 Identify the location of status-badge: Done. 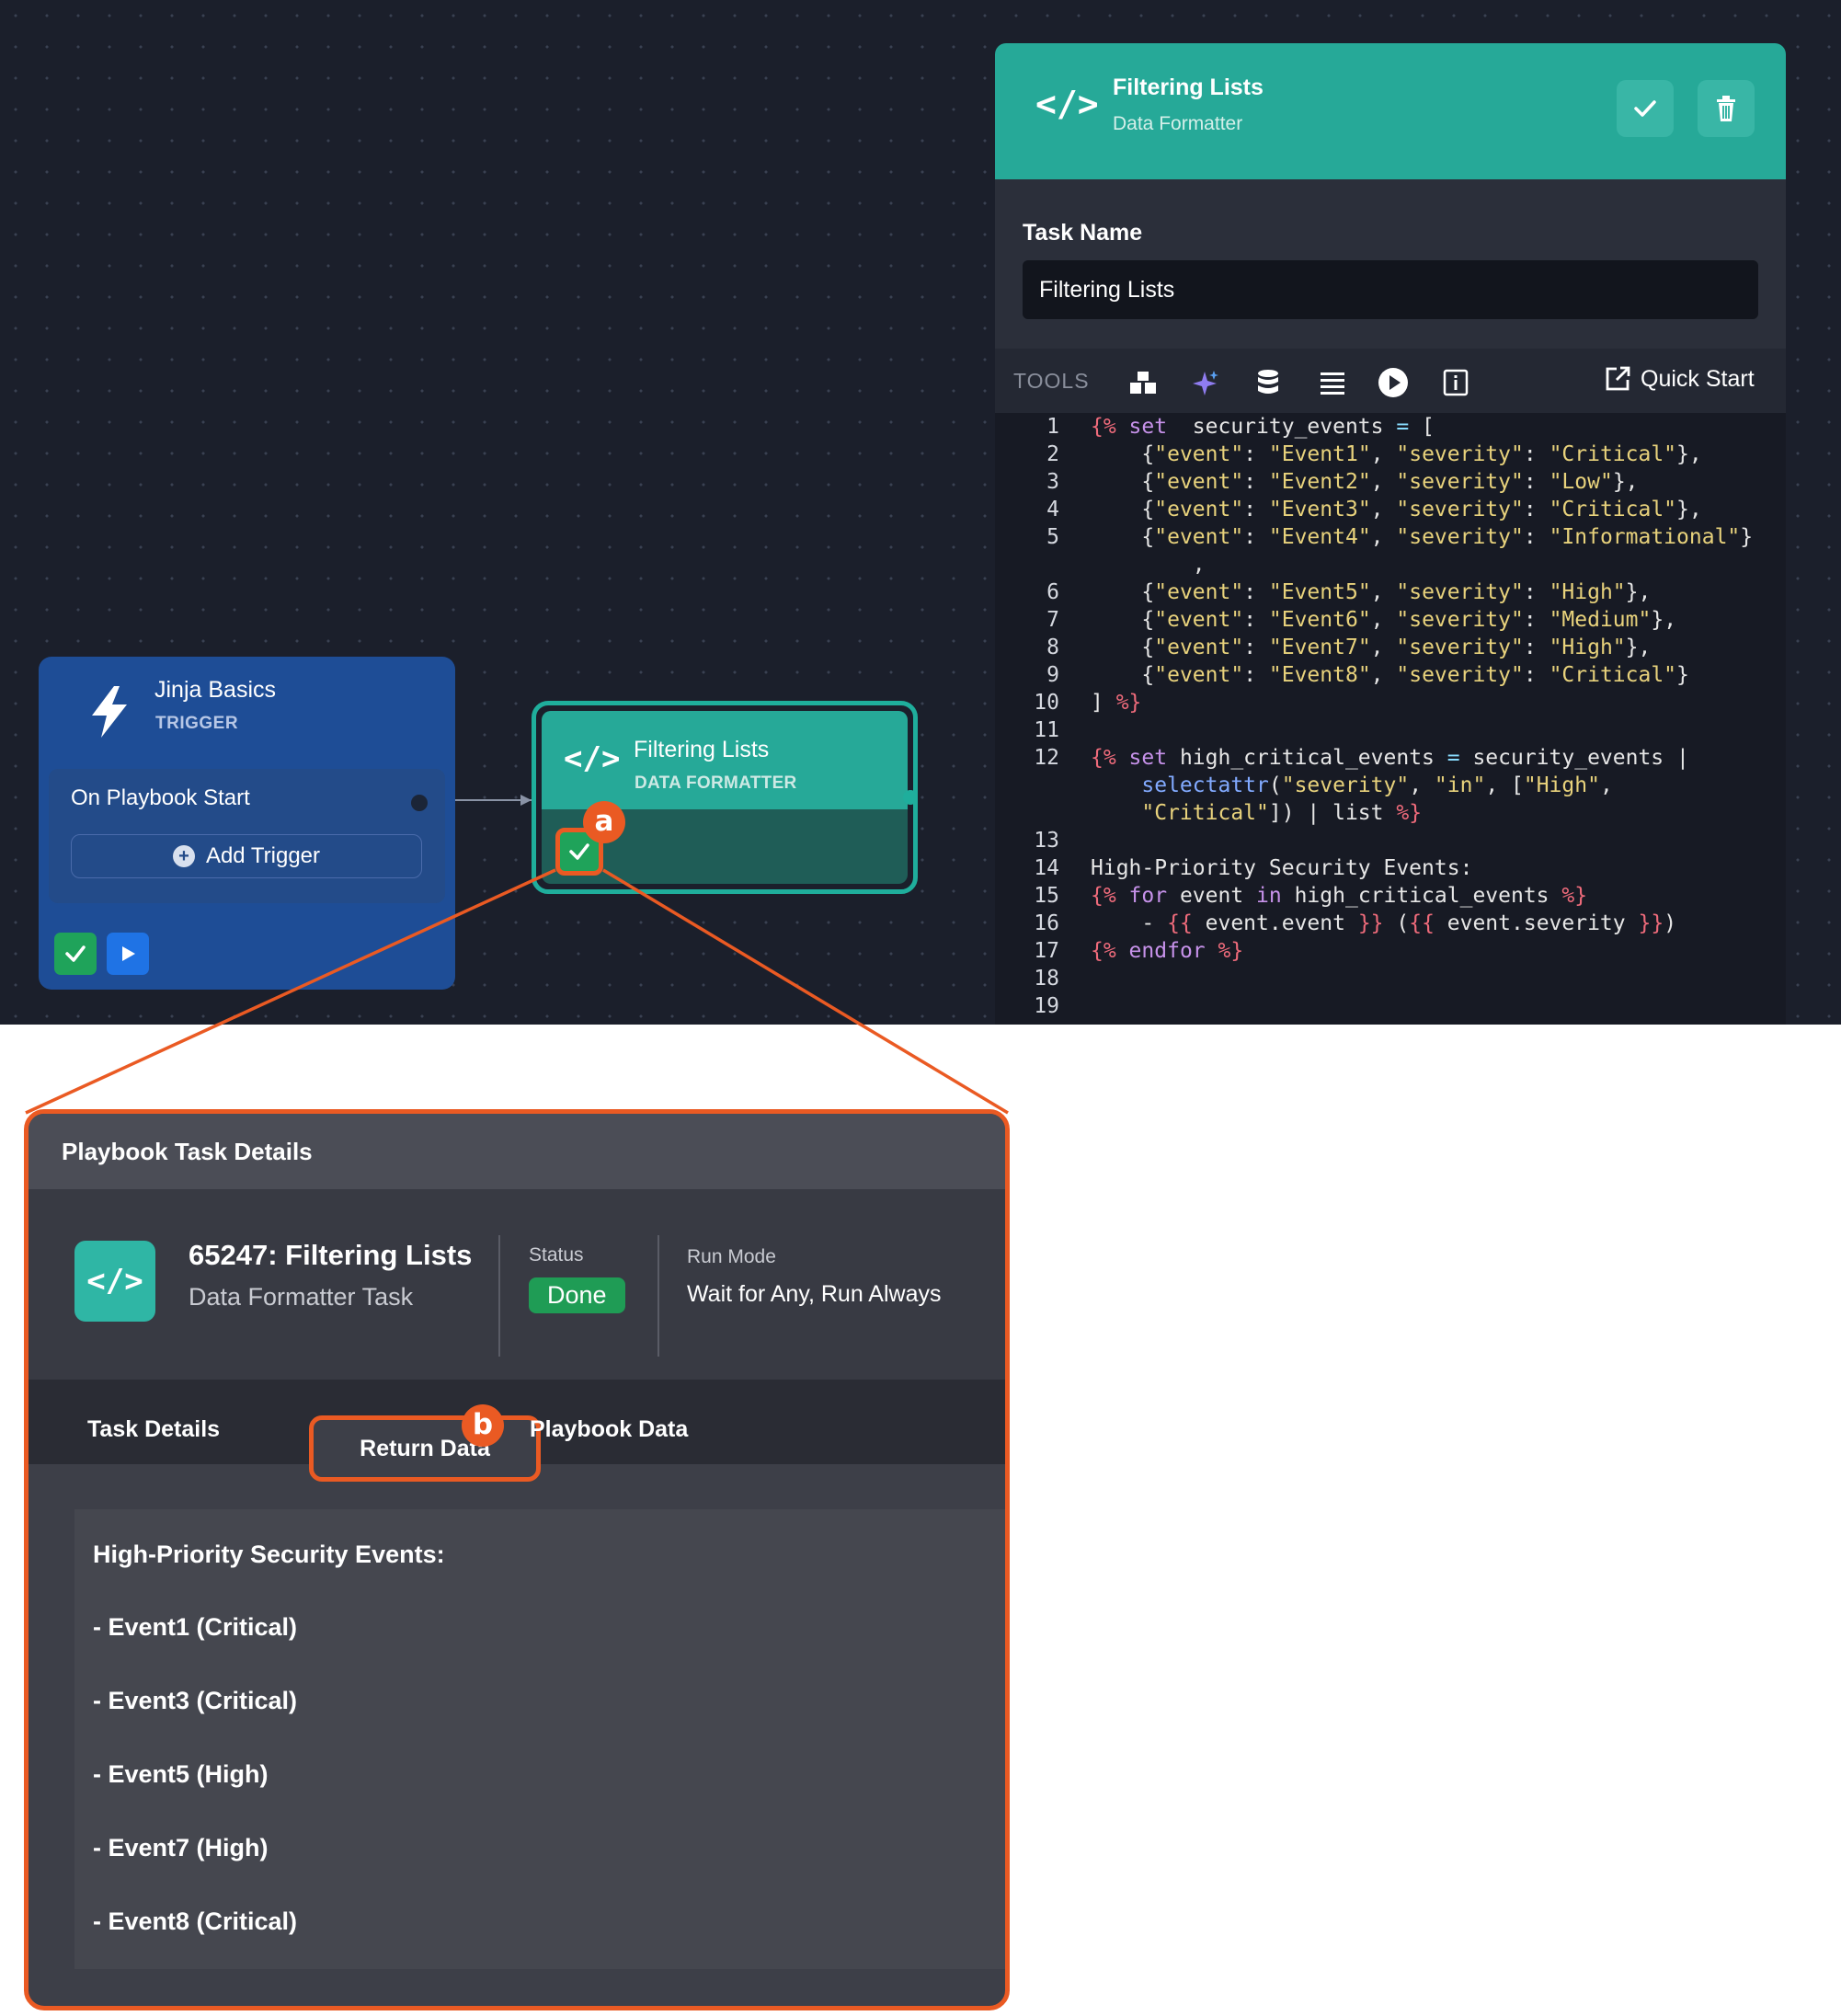
(577, 1295).